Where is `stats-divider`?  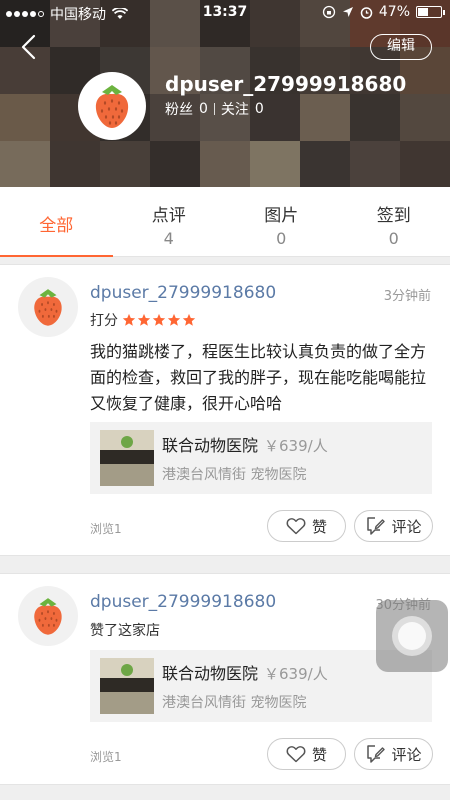
stats-divider is located at coordinates (214, 109).